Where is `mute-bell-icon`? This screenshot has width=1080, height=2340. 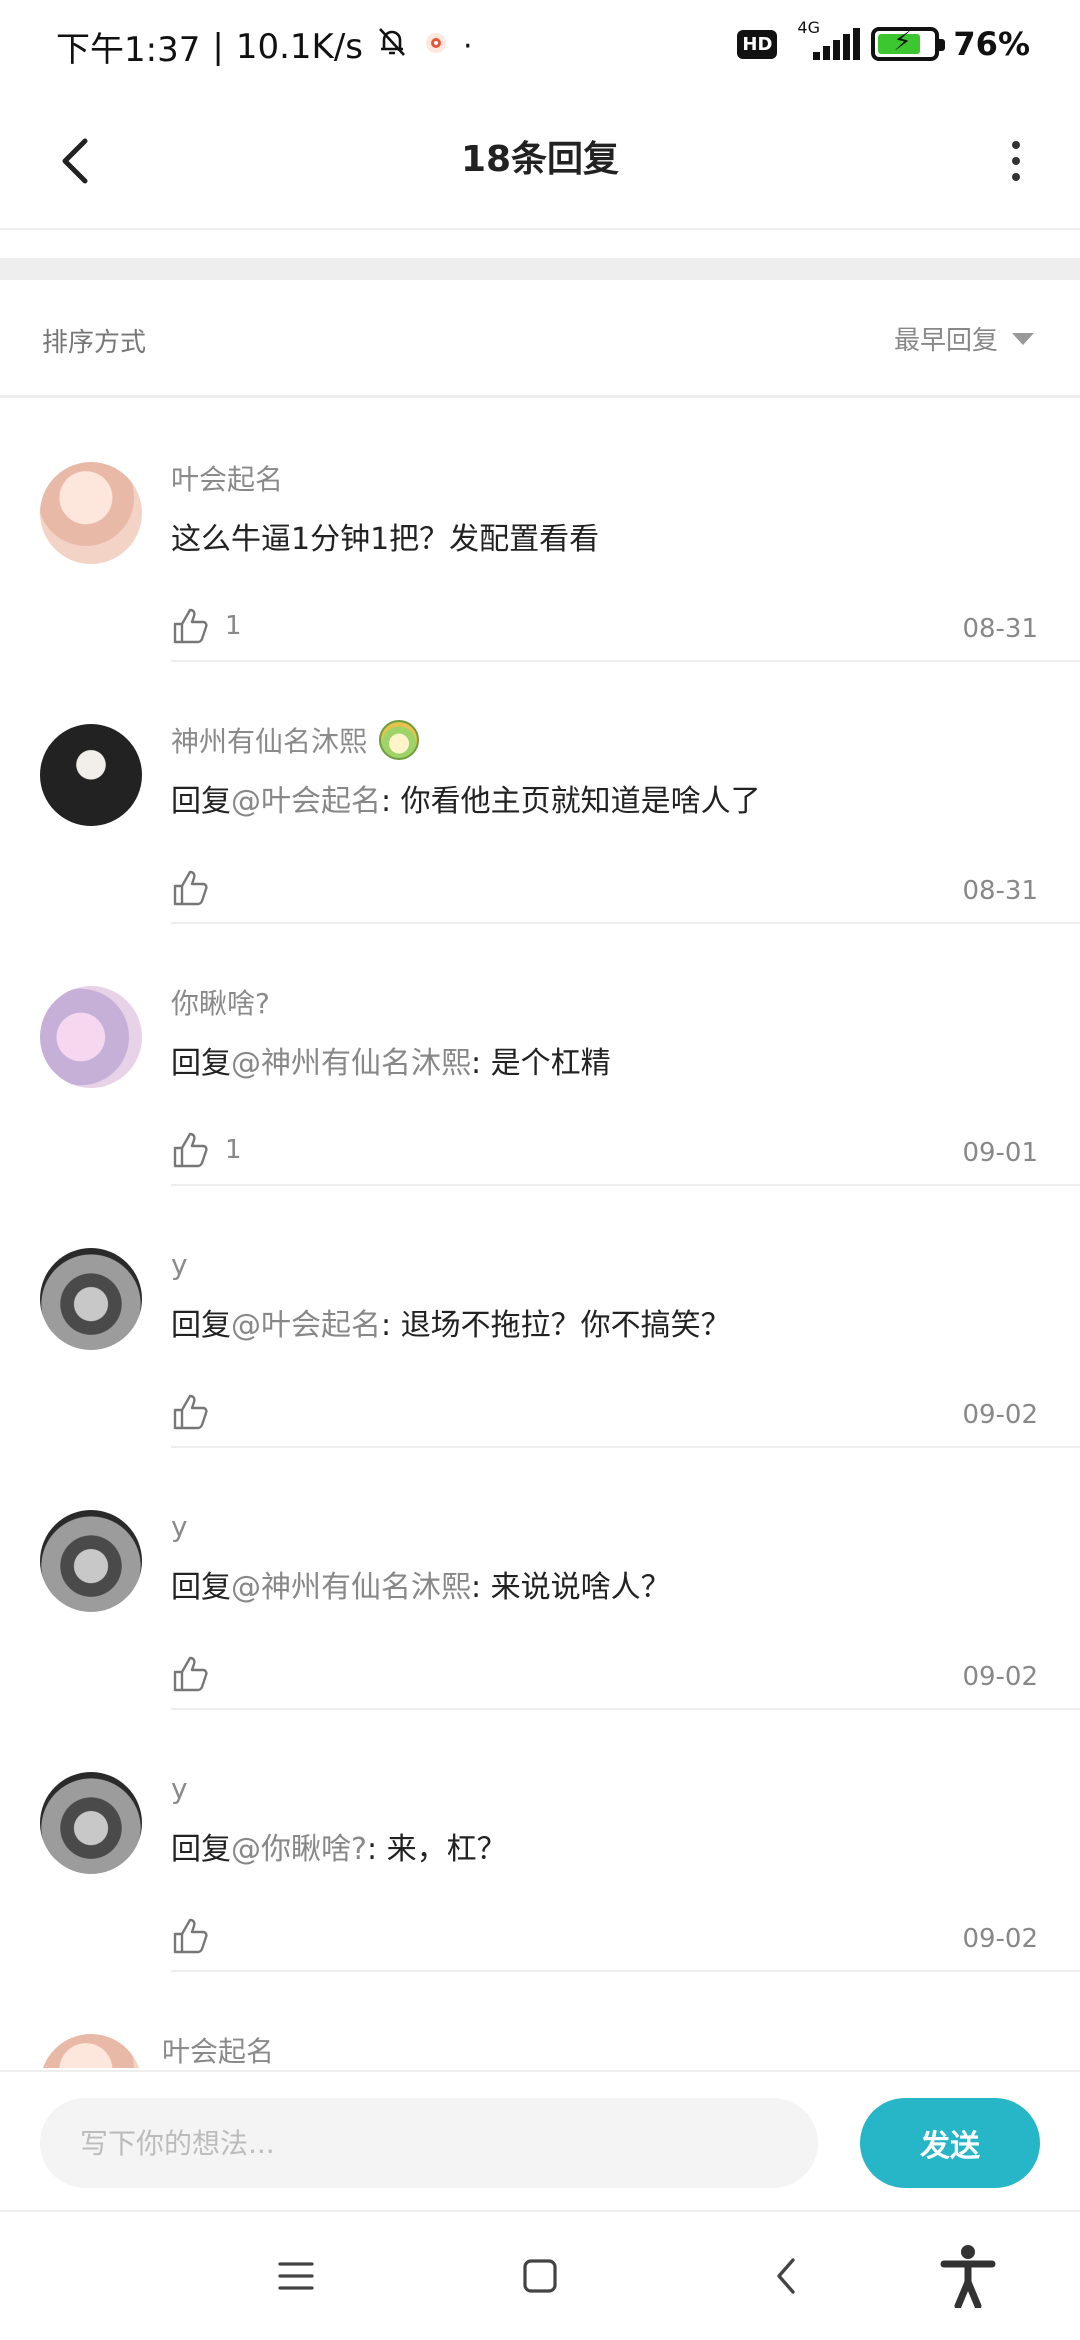 mute-bell-icon is located at coordinates (392, 46).